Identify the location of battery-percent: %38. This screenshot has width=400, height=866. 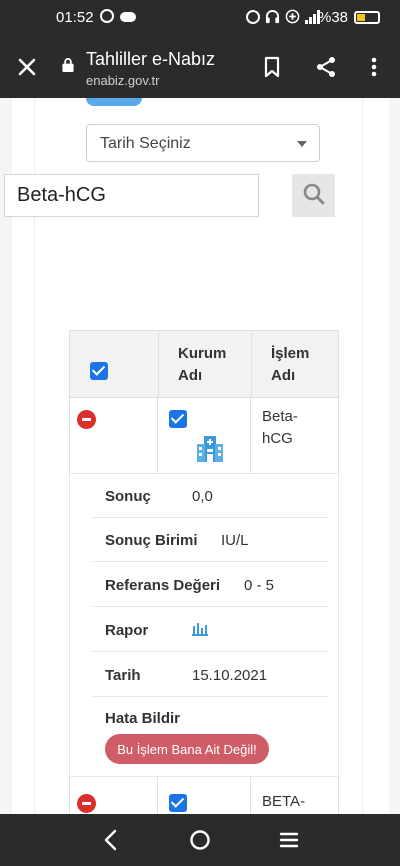
(333, 17).